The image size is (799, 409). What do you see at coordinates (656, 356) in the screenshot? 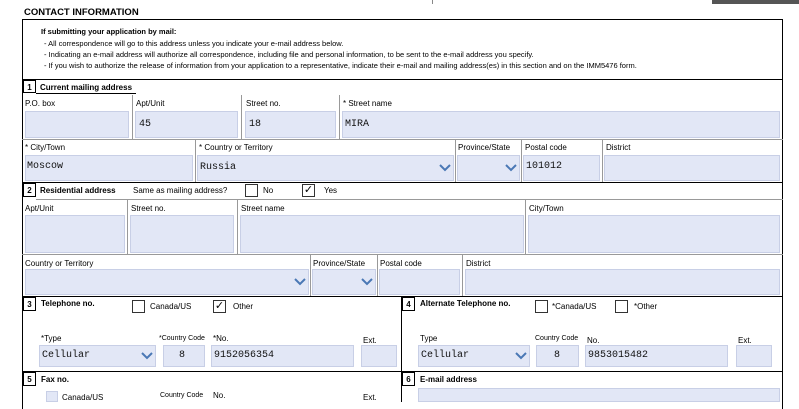
I see `alt-phone-no-input: 9853015482` at bounding box center [656, 356].